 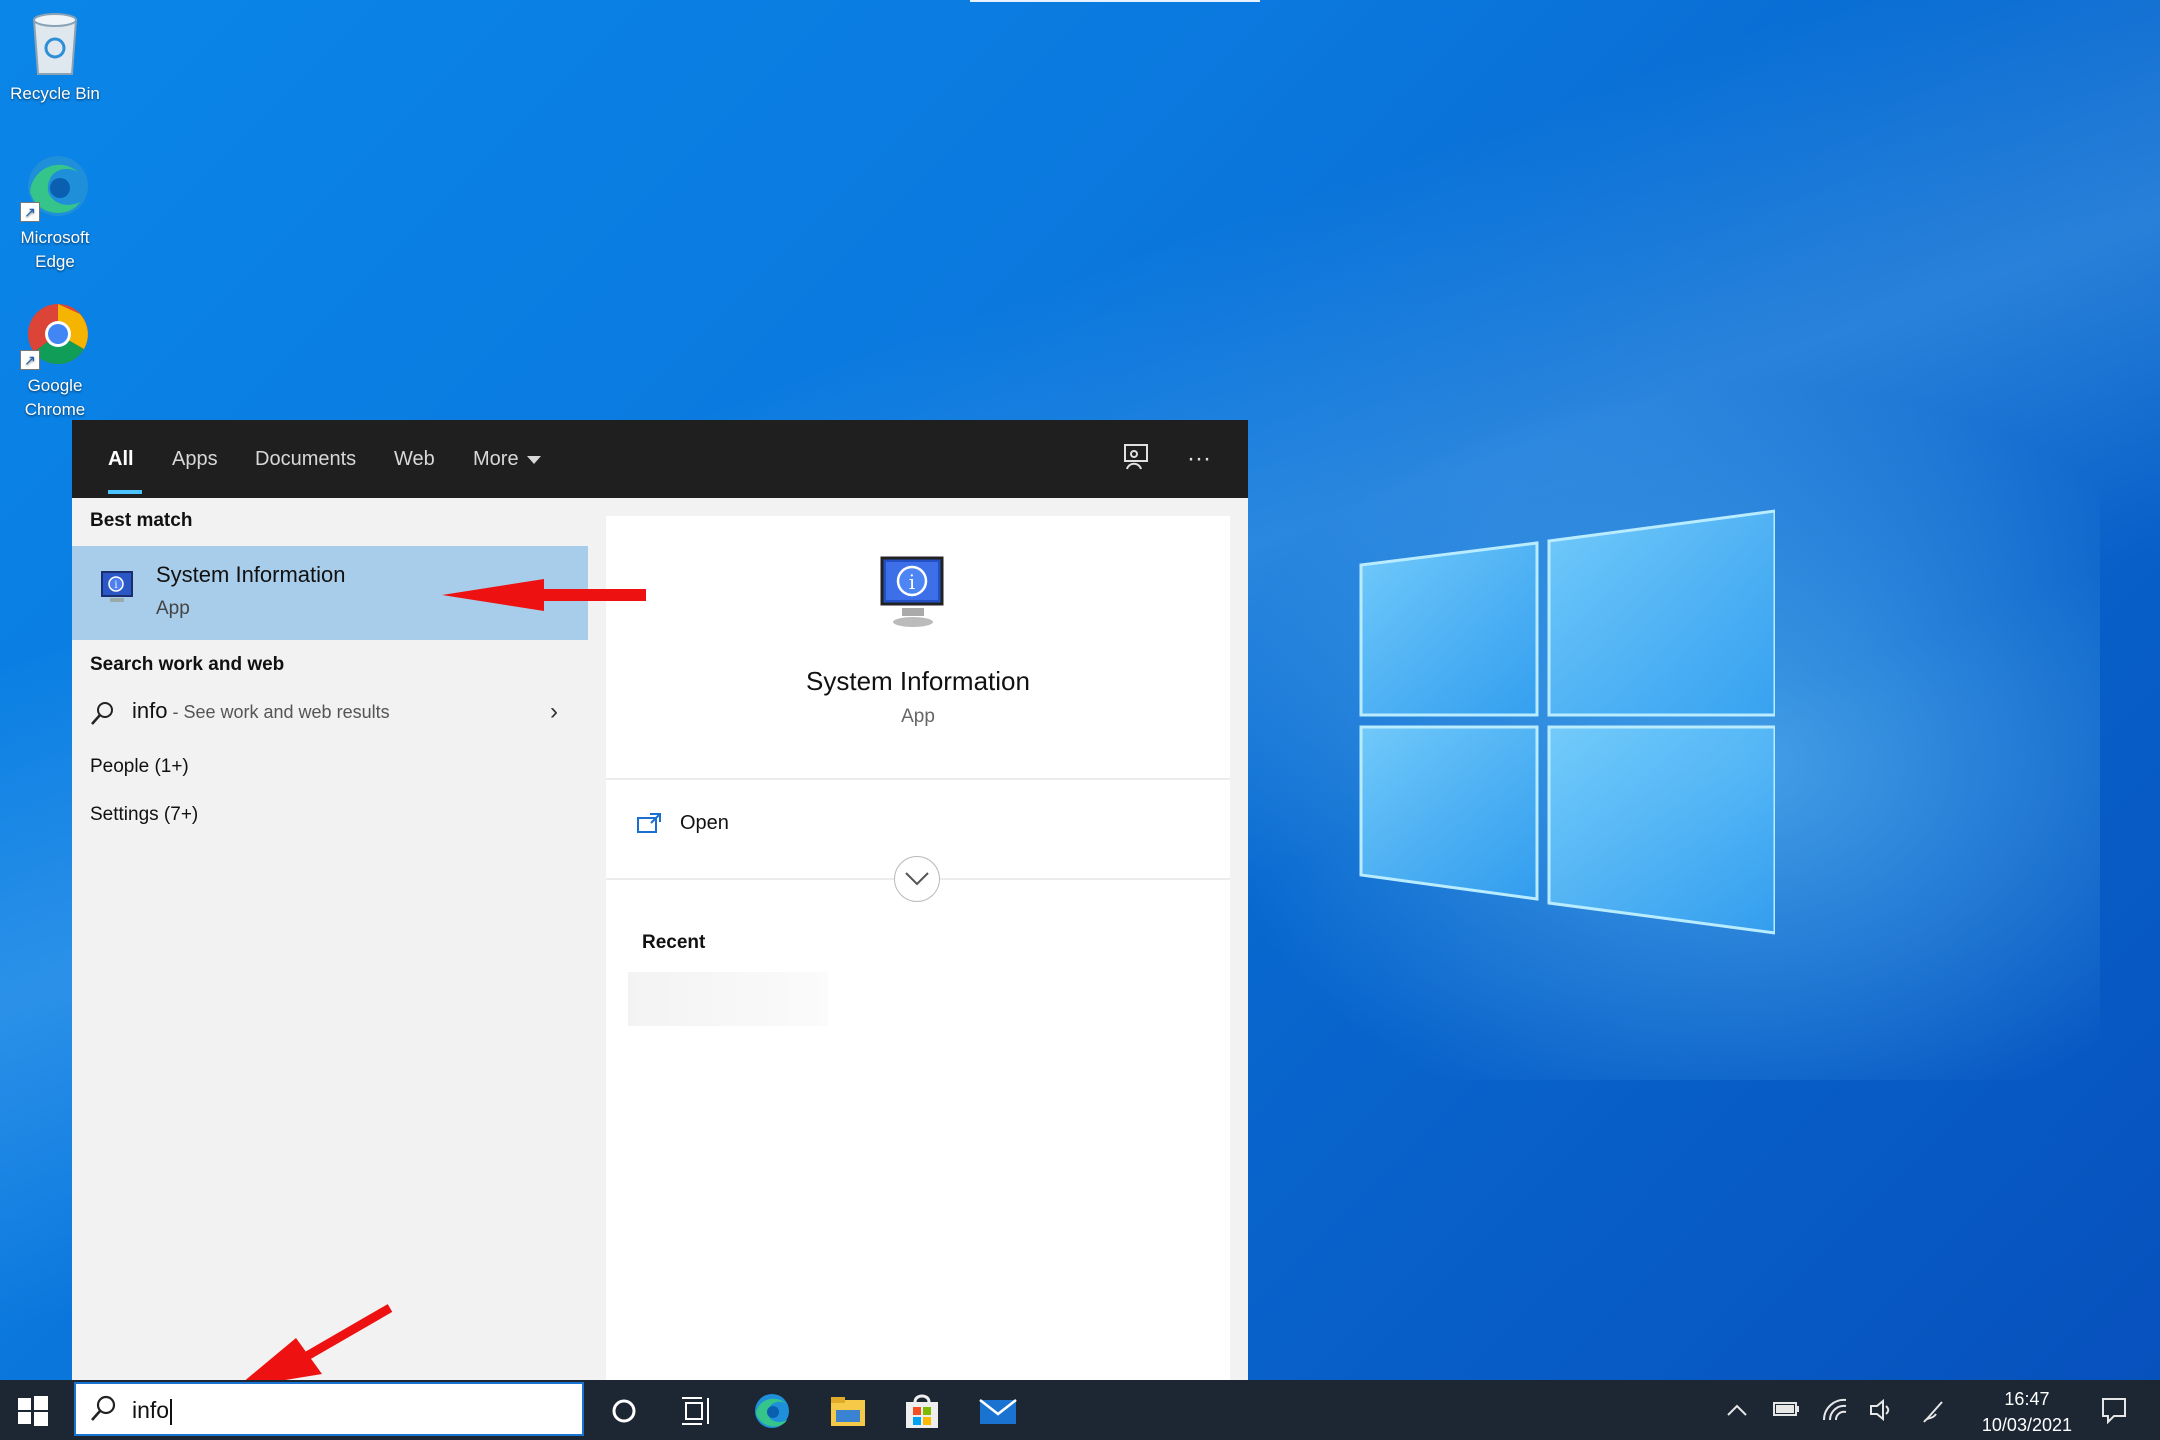 What do you see at coordinates (1835, 1411) in the screenshot?
I see `network-icon` at bounding box center [1835, 1411].